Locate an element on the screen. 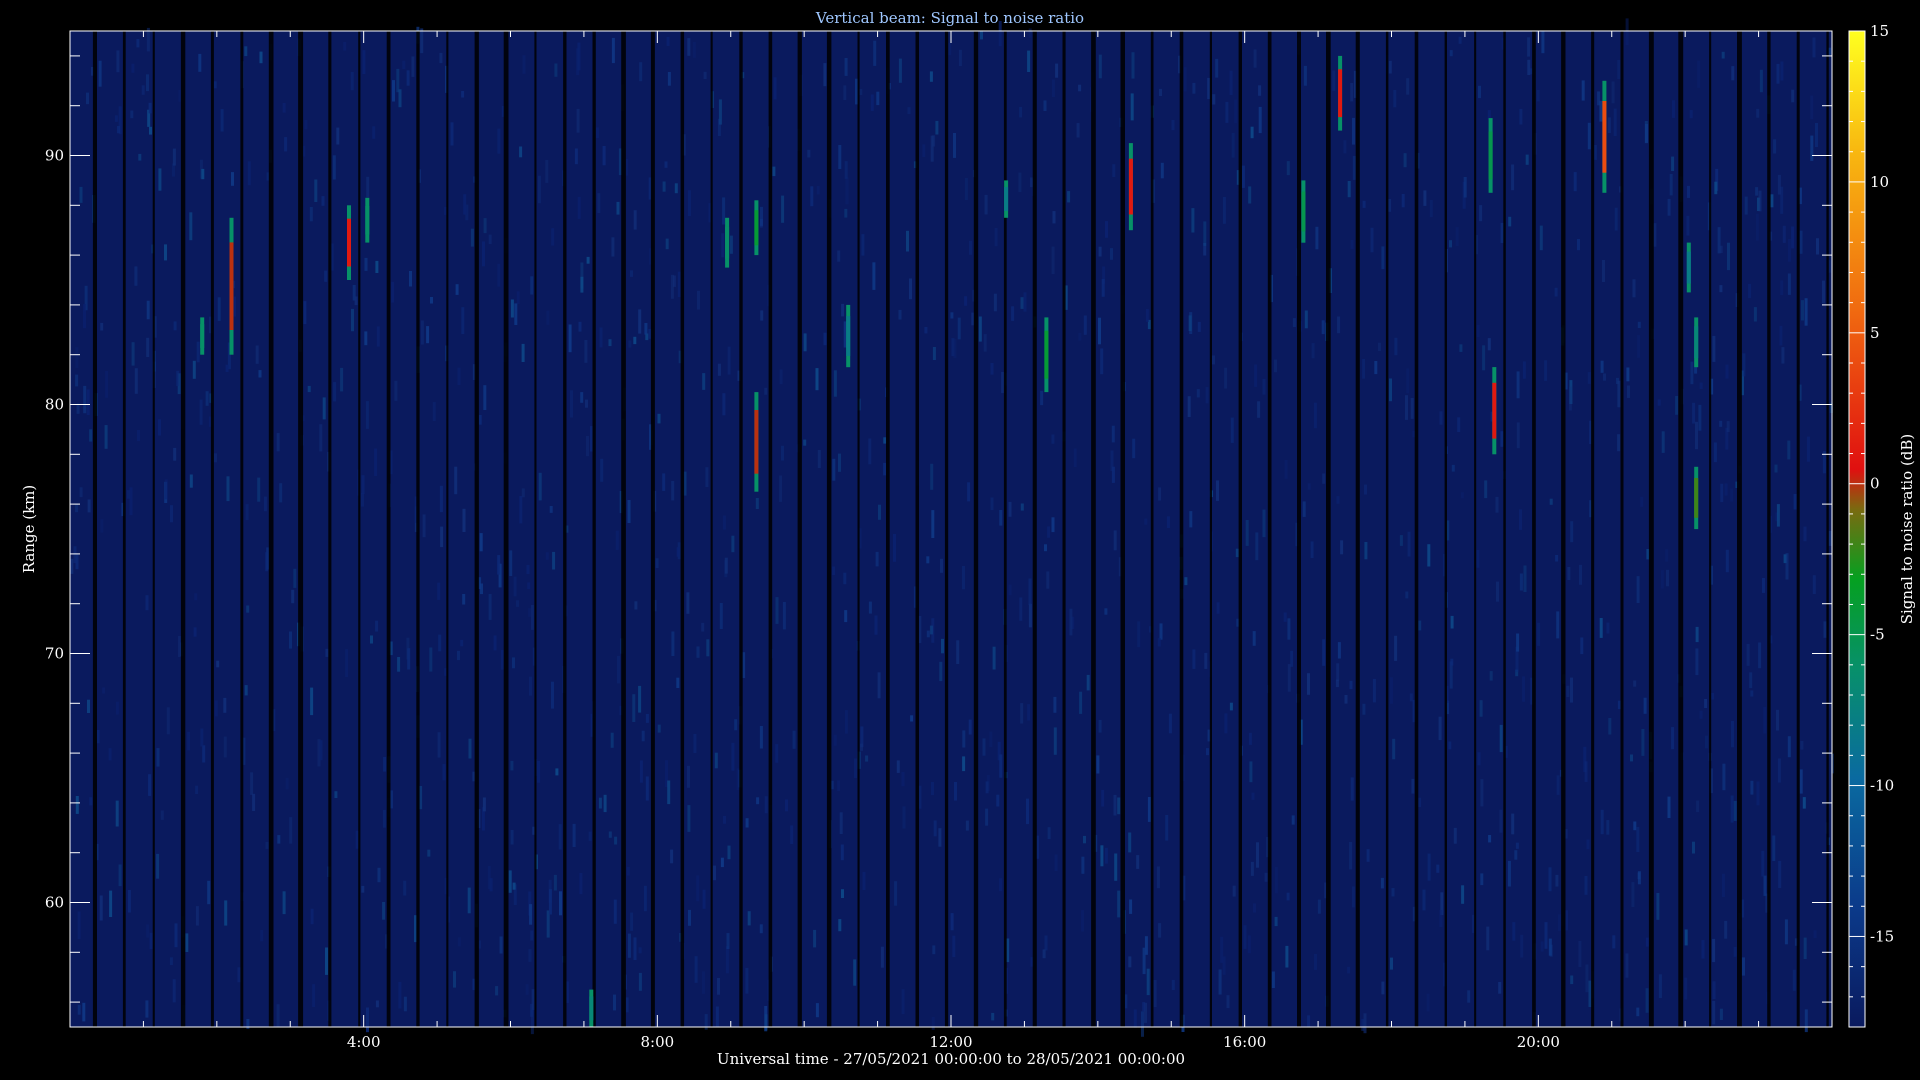 The height and width of the screenshot is (1080, 1920). x-tick-label: 20:00 is located at coordinates (1538, 1042).